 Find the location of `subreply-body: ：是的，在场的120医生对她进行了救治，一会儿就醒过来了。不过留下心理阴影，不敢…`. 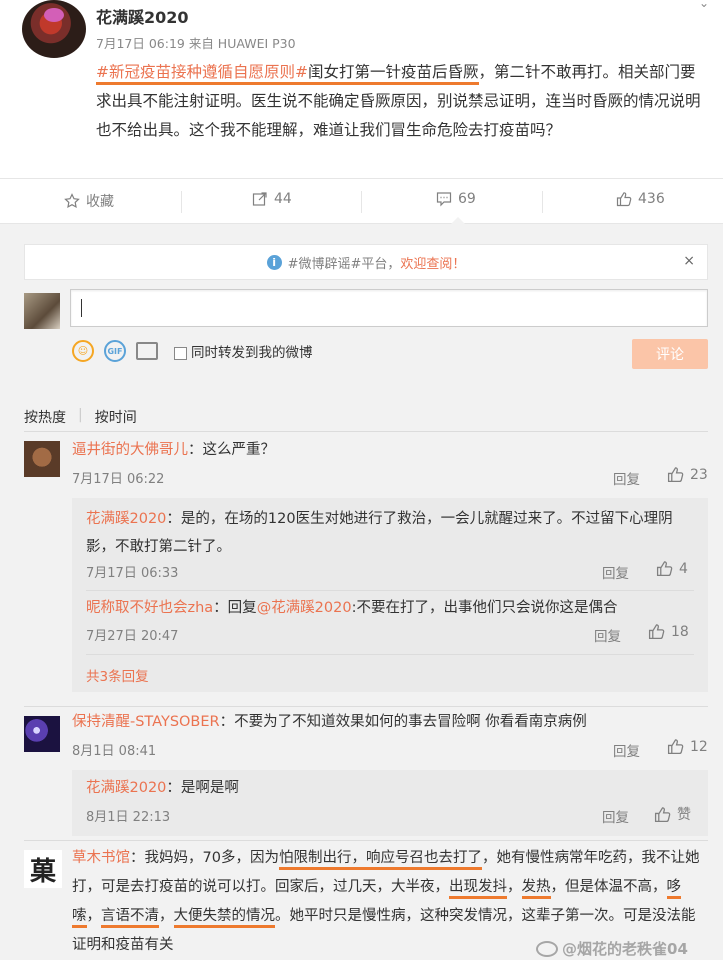

subreply-body: ：是的，在场的120医生对她进行了救治，一会儿就醒过来了。不过留下心理阴影，不敢… is located at coordinates (379, 533).